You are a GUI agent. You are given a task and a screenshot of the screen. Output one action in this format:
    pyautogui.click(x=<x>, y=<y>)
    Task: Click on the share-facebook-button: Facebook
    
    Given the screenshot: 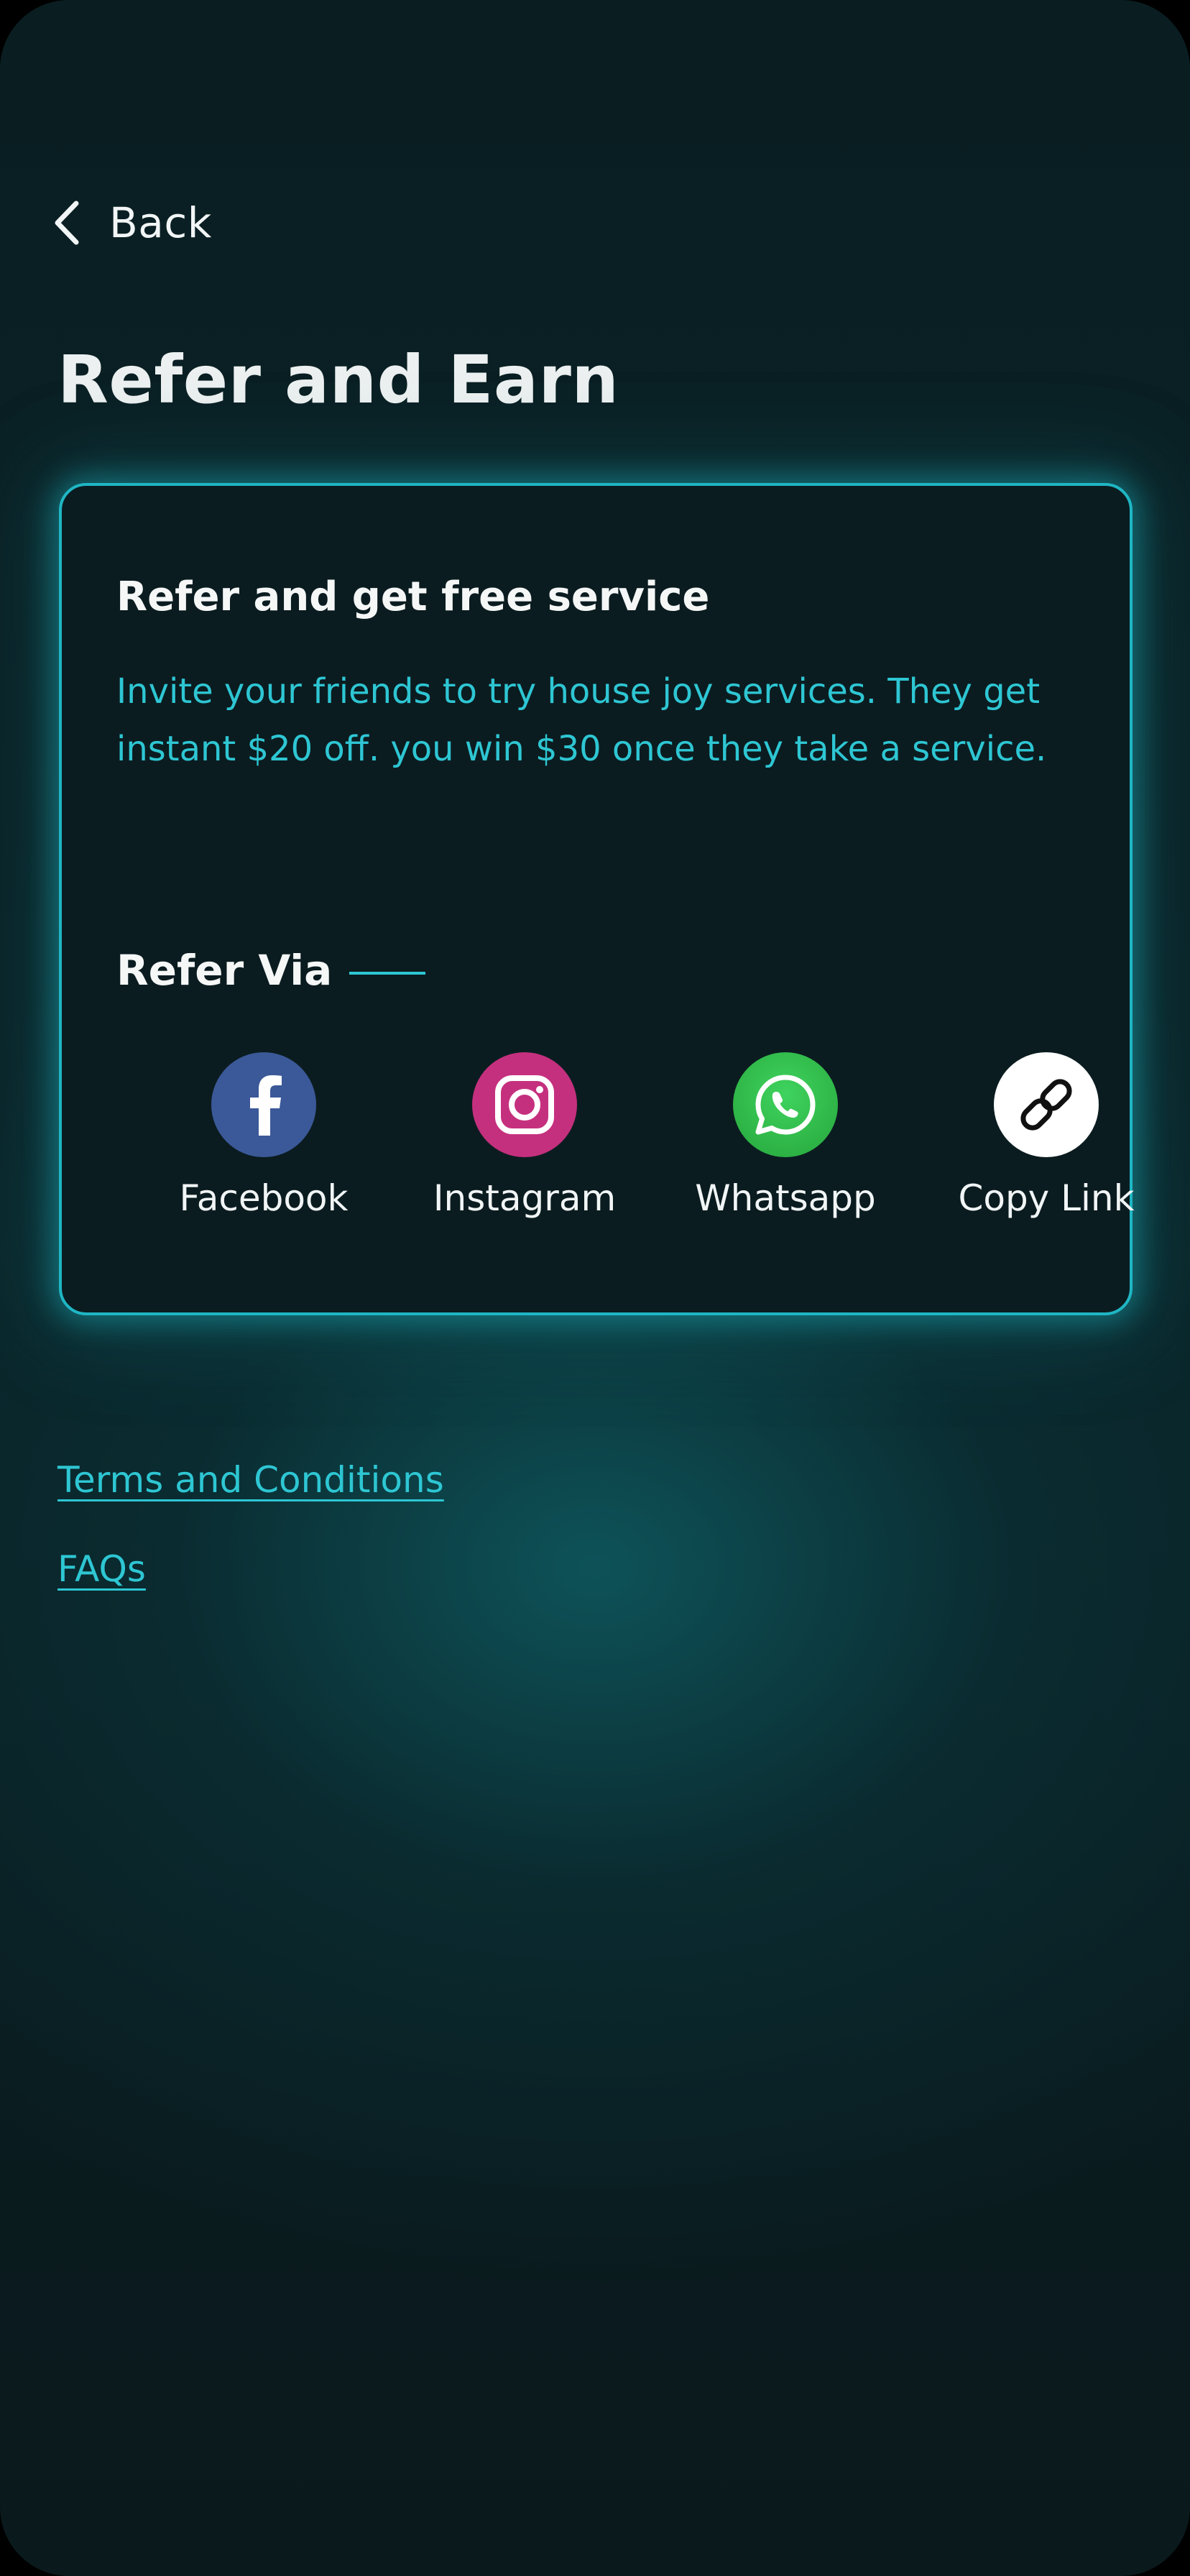 What is the action you would take?
    pyautogui.click(x=264, y=1135)
    